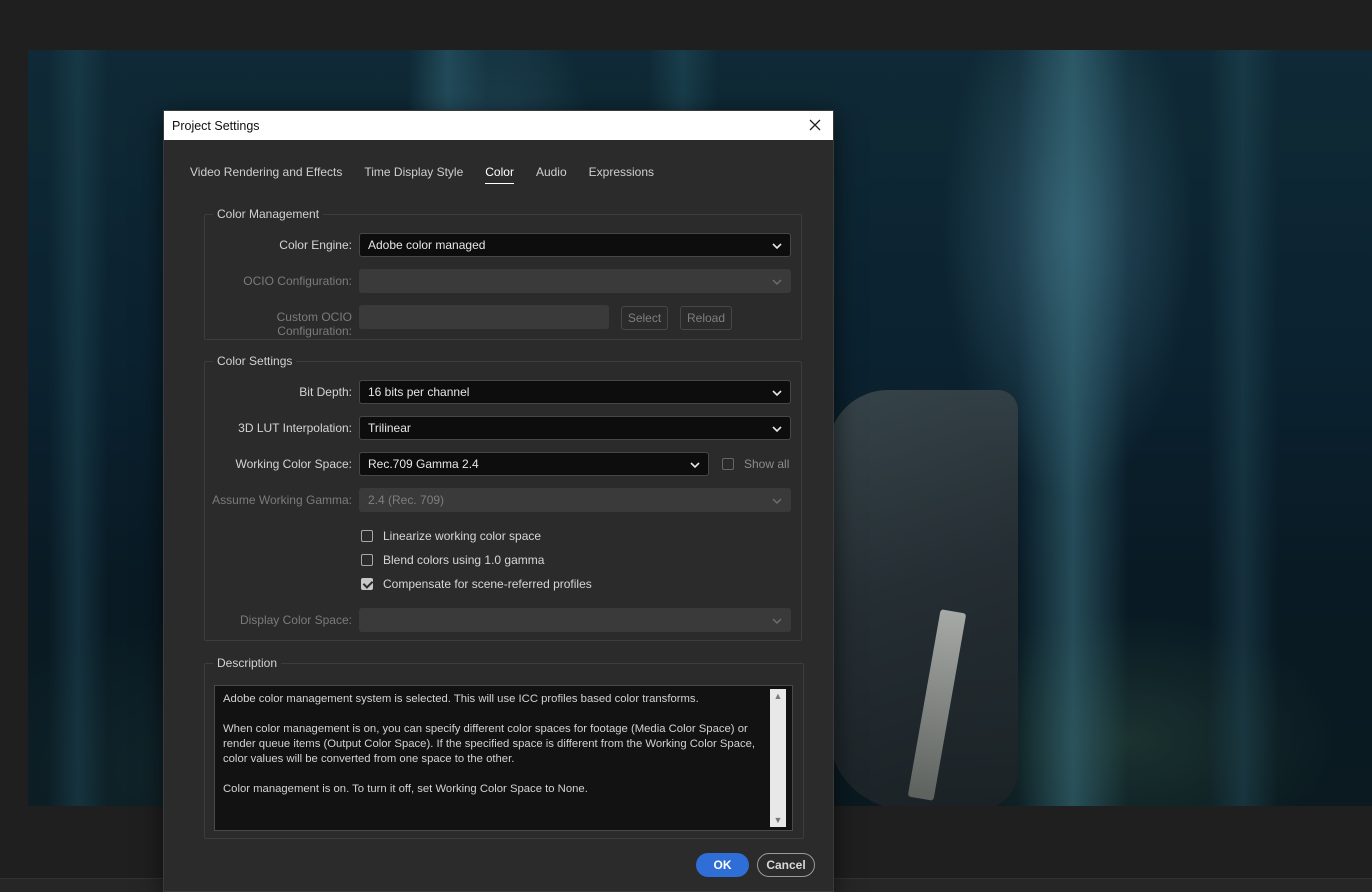 The height and width of the screenshot is (892, 1372). Describe the element at coordinates (464, 560) in the screenshot. I see `blend-colors-label: Blend colors using 1.0 gamma` at that location.